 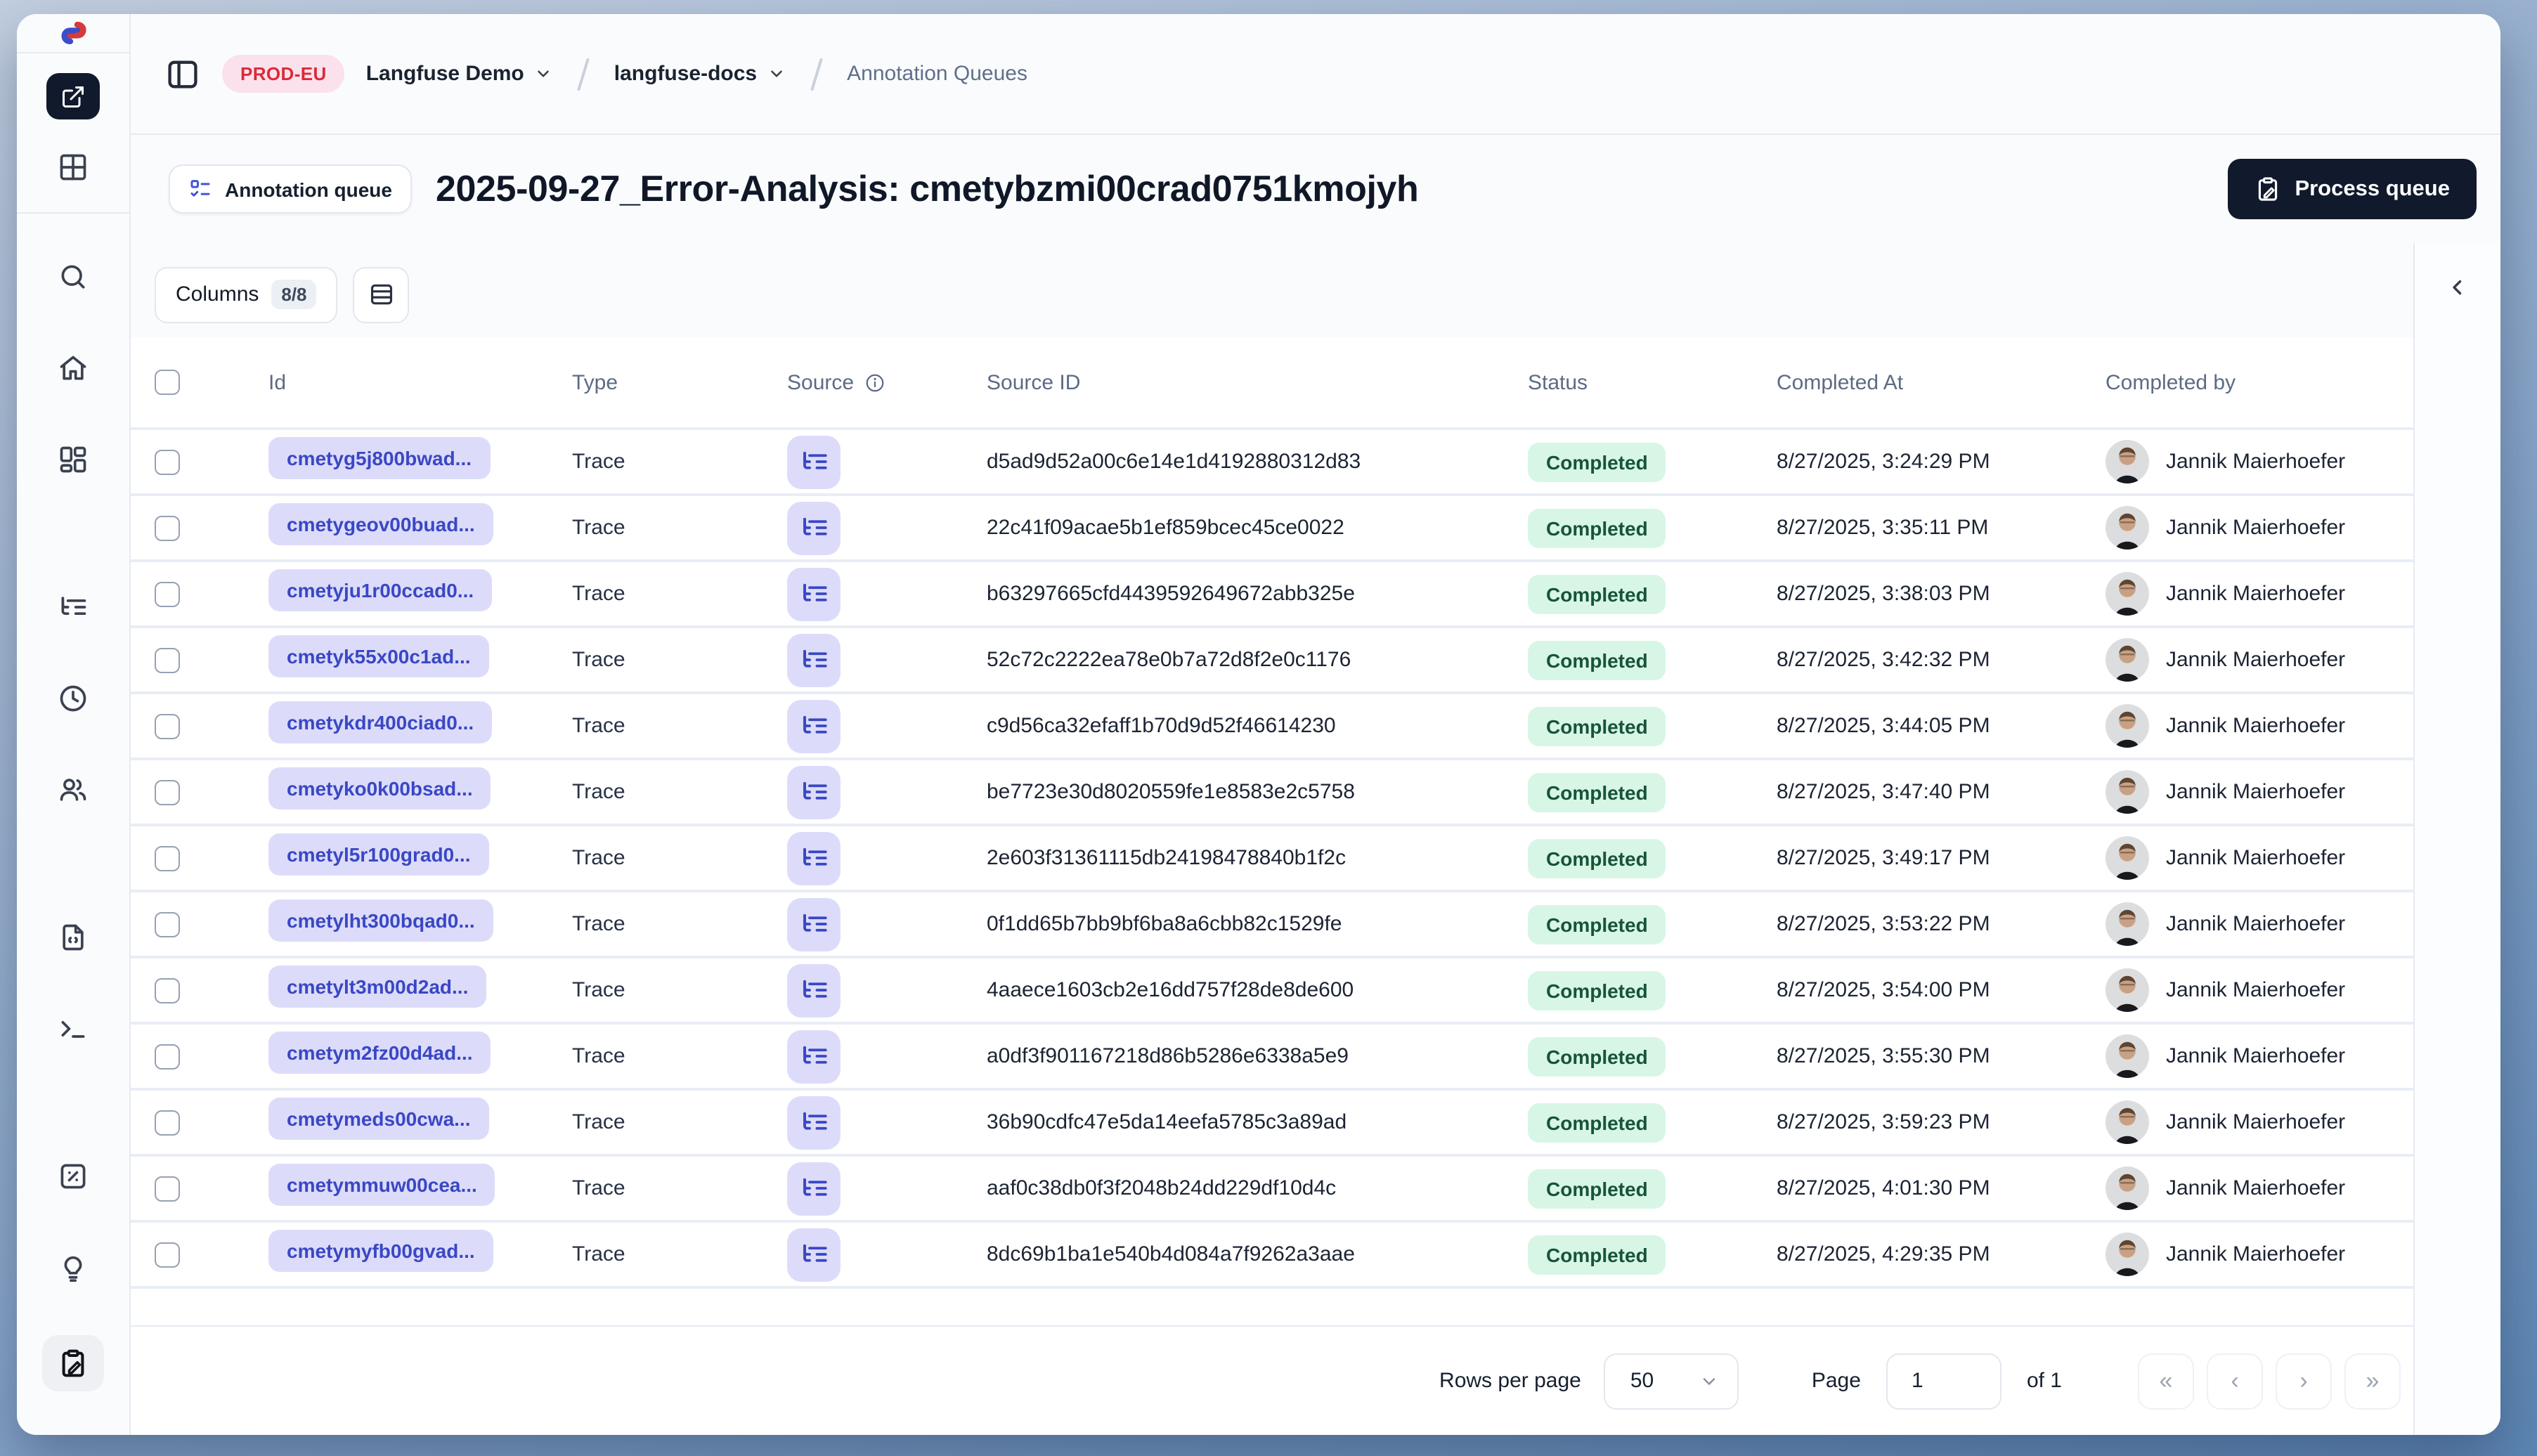 I want to click on completed-by-avatar, so click(x=2127, y=924).